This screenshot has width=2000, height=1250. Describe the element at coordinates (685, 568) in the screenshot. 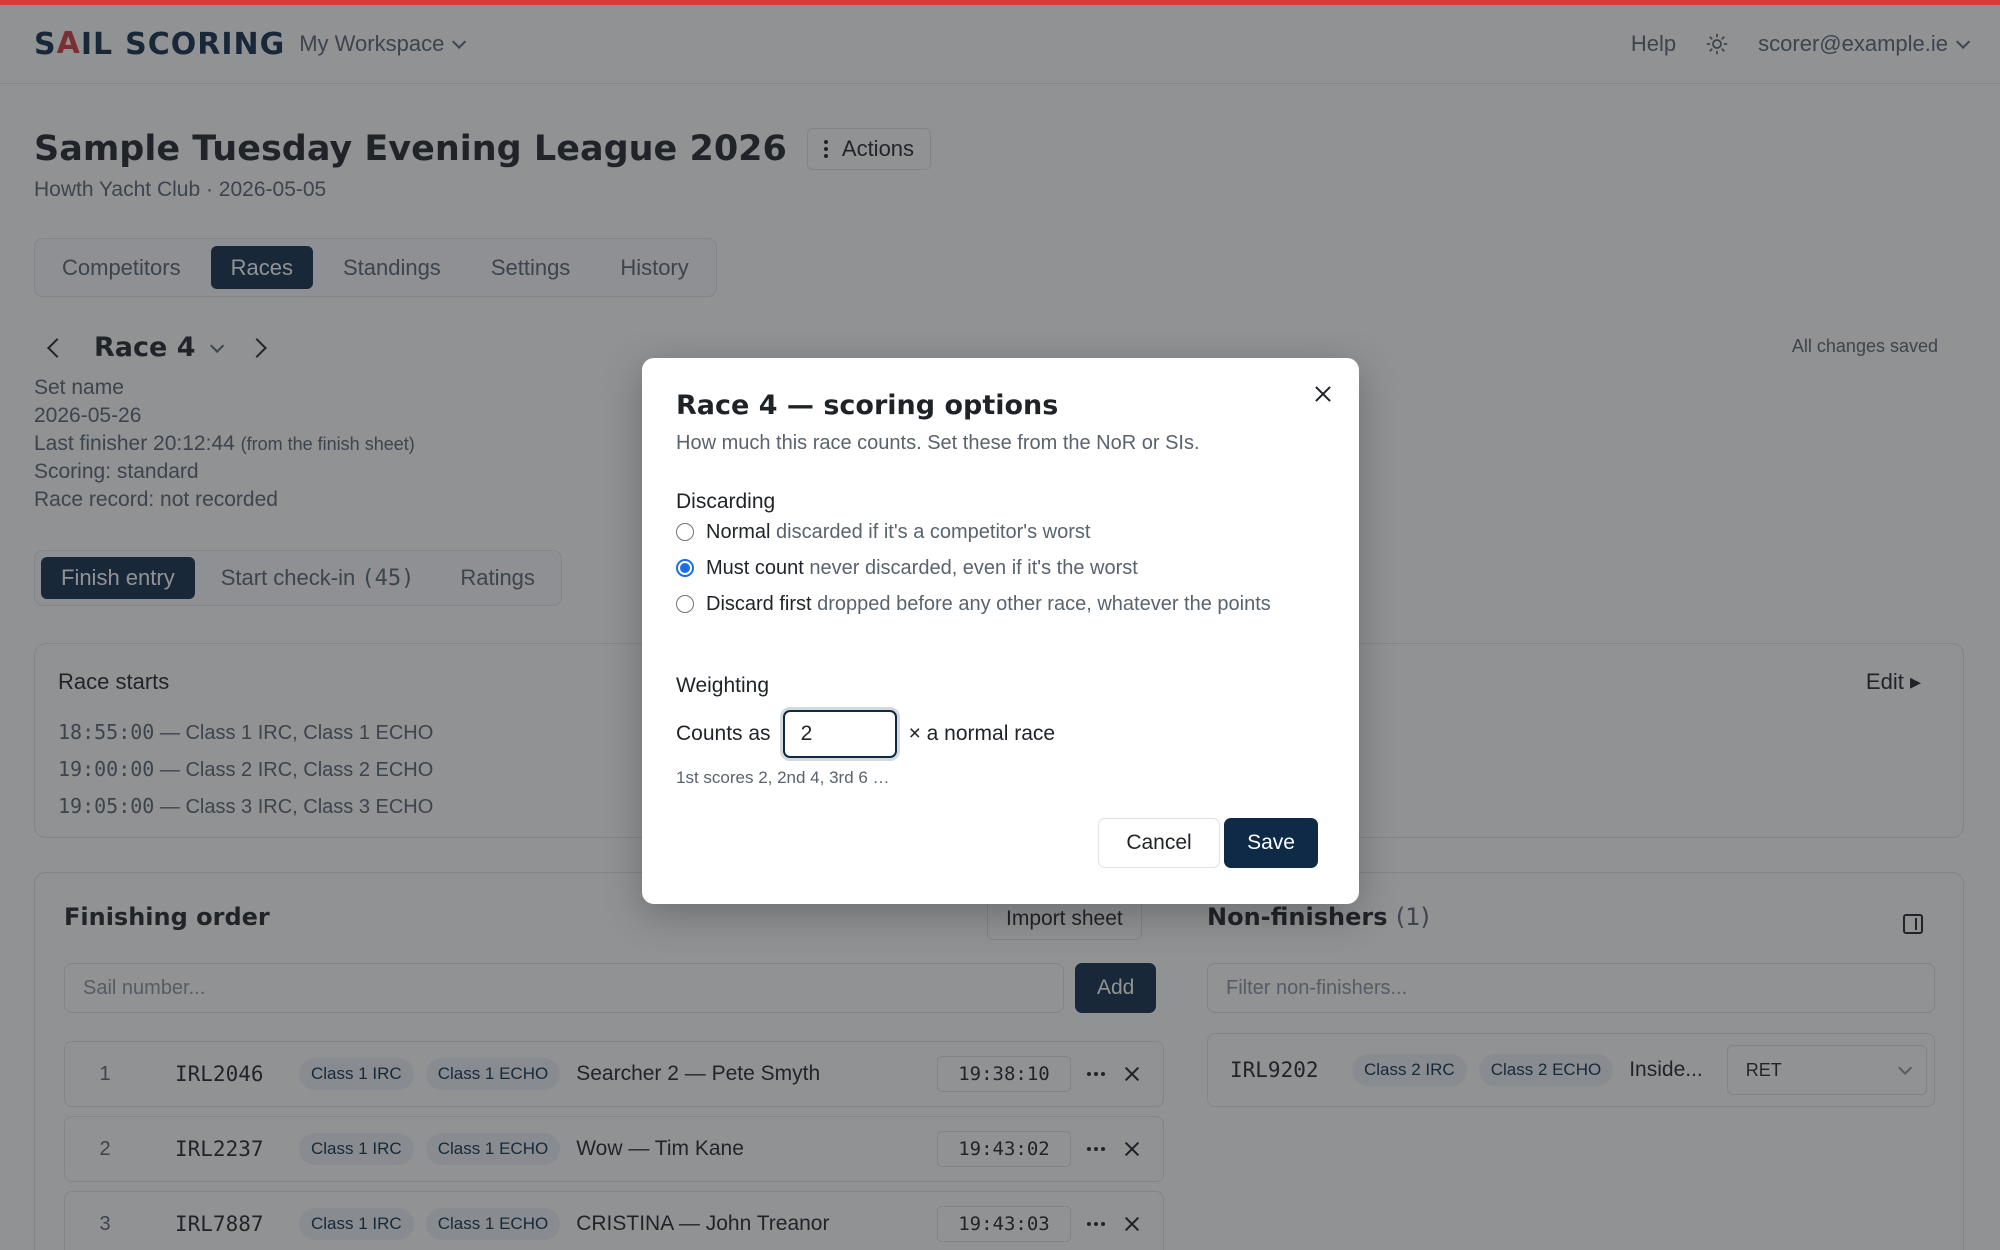

I see `radio-must-count` at that location.